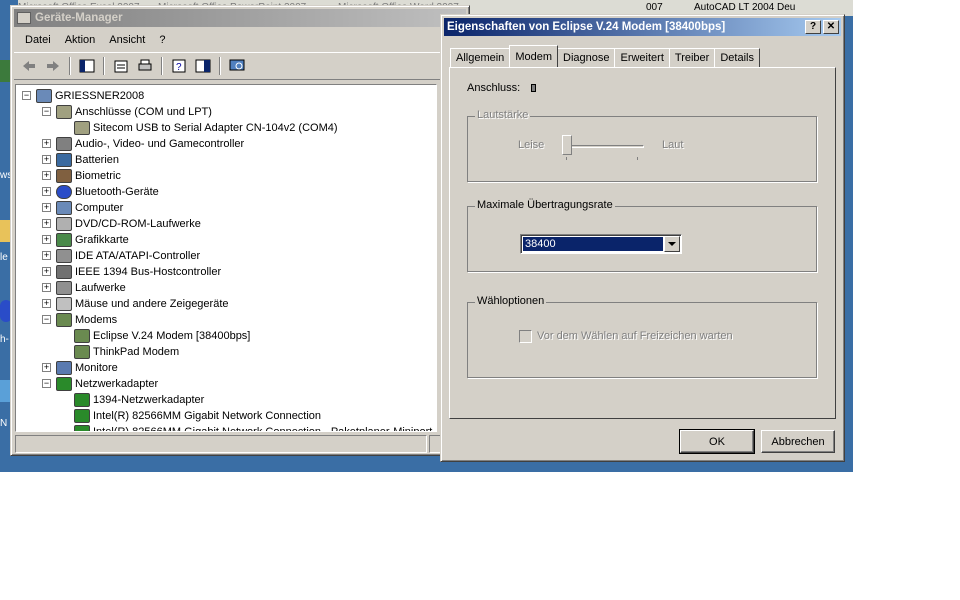 Image resolution: width=960 pixels, height=600 pixels. What do you see at coordinates (240, 18) in the screenshot?
I see `device-manager-titlebar: Geräte-Manager` at bounding box center [240, 18].